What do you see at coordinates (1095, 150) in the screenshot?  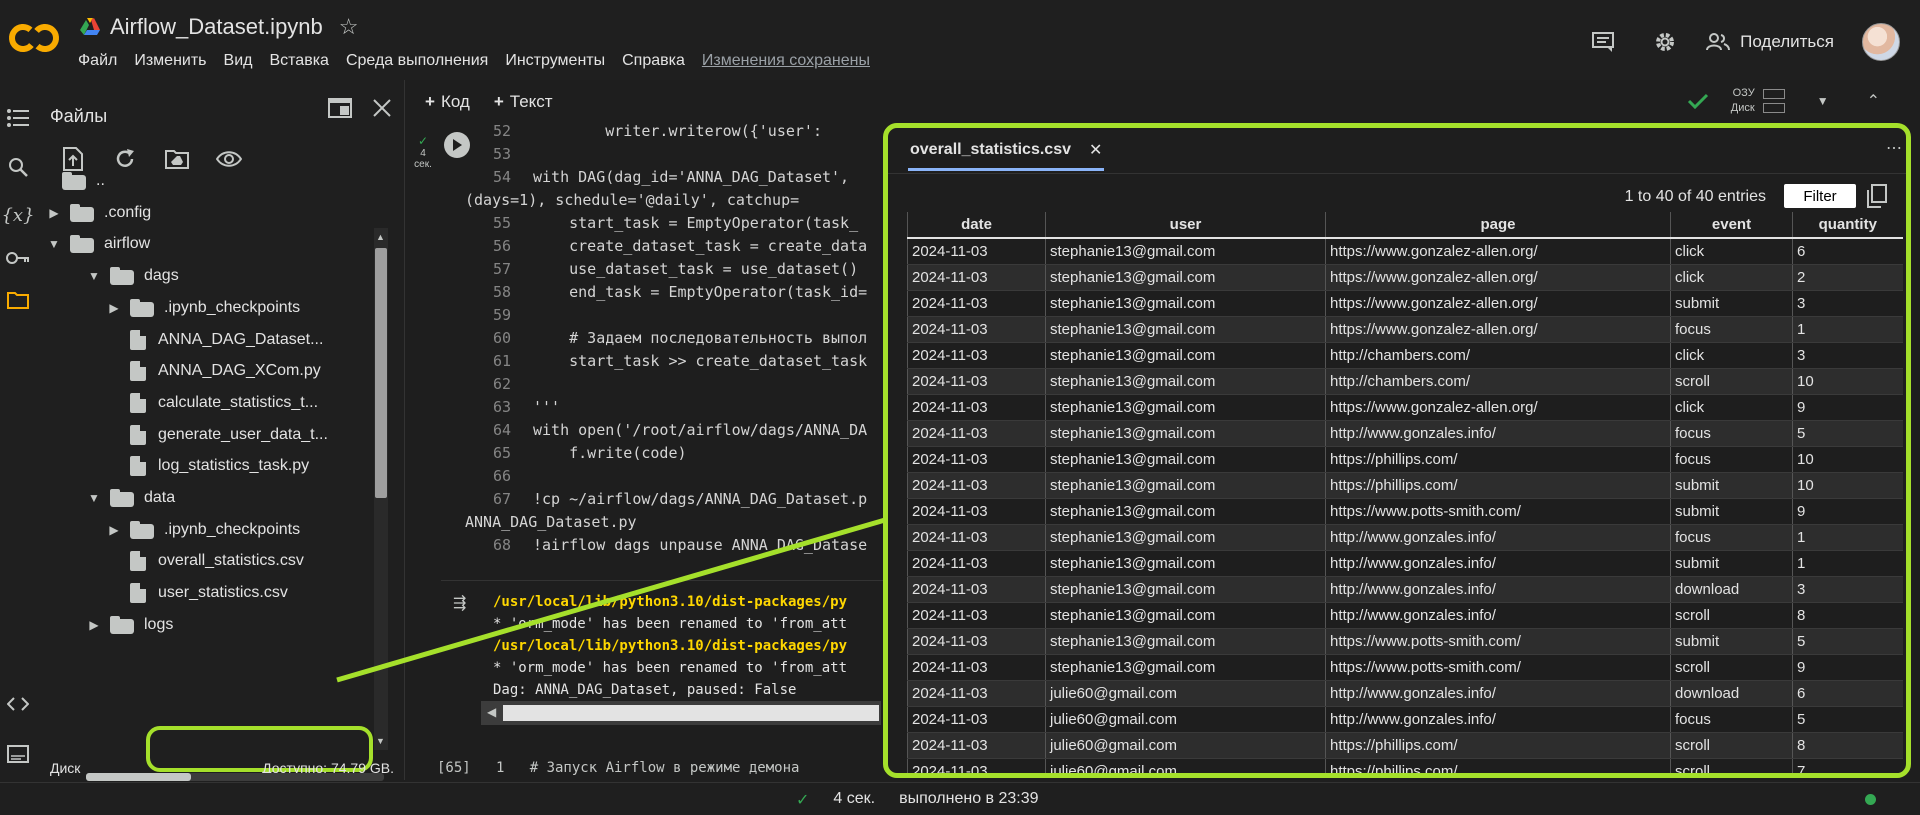 I see `close-icon: ✕` at bounding box center [1095, 150].